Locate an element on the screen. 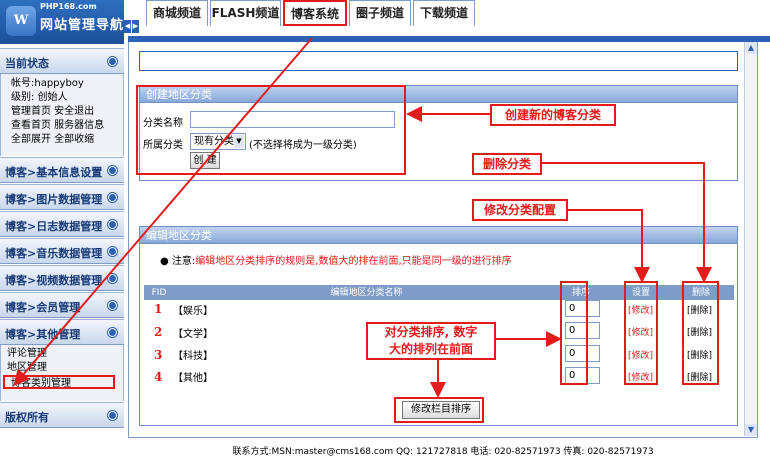 The width and height of the screenshot is (770, 461). callout-modify: 修改分类配置 is located at coordinates (520, 210).